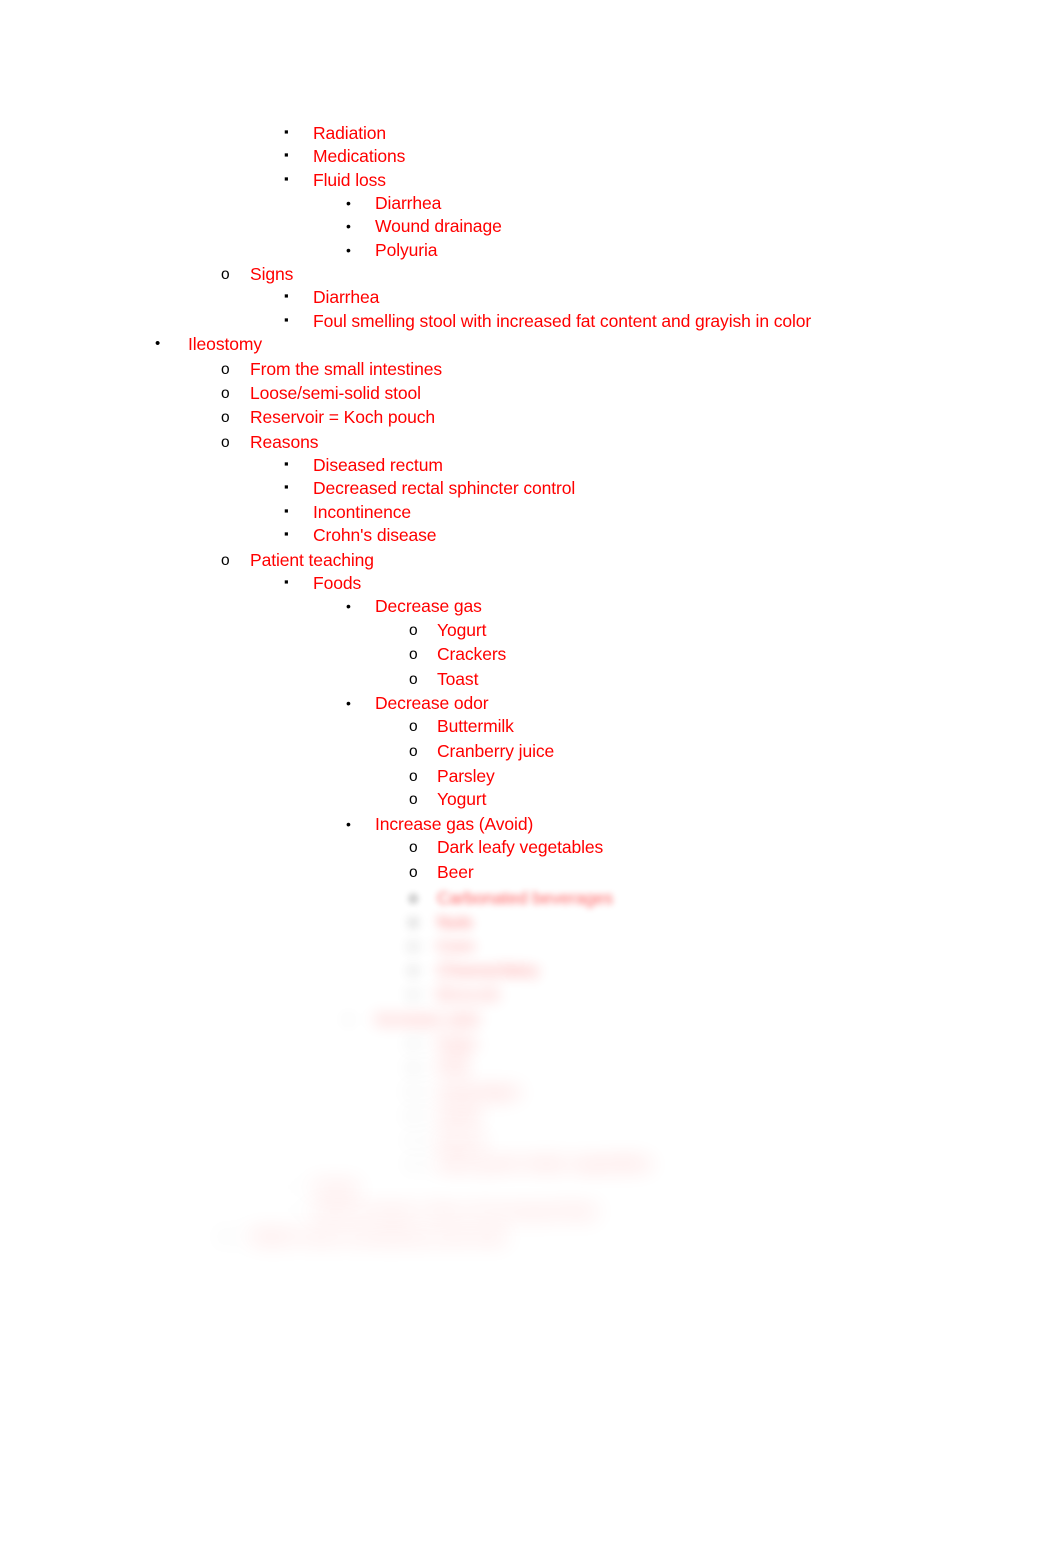 The height and width of the screenshot is (1556, 1062). What do you see at coordinates (455, 922) in the screenshot?
I see `outline-item-label: Nuts` at bounding box center [455, 922].